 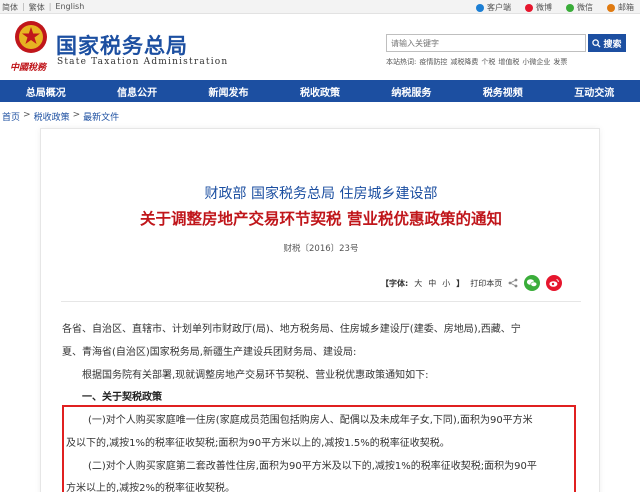 What do you see at coordinates (321, 301) in the screenshot?
I see `article-divider` at bounding box center [321, 301].